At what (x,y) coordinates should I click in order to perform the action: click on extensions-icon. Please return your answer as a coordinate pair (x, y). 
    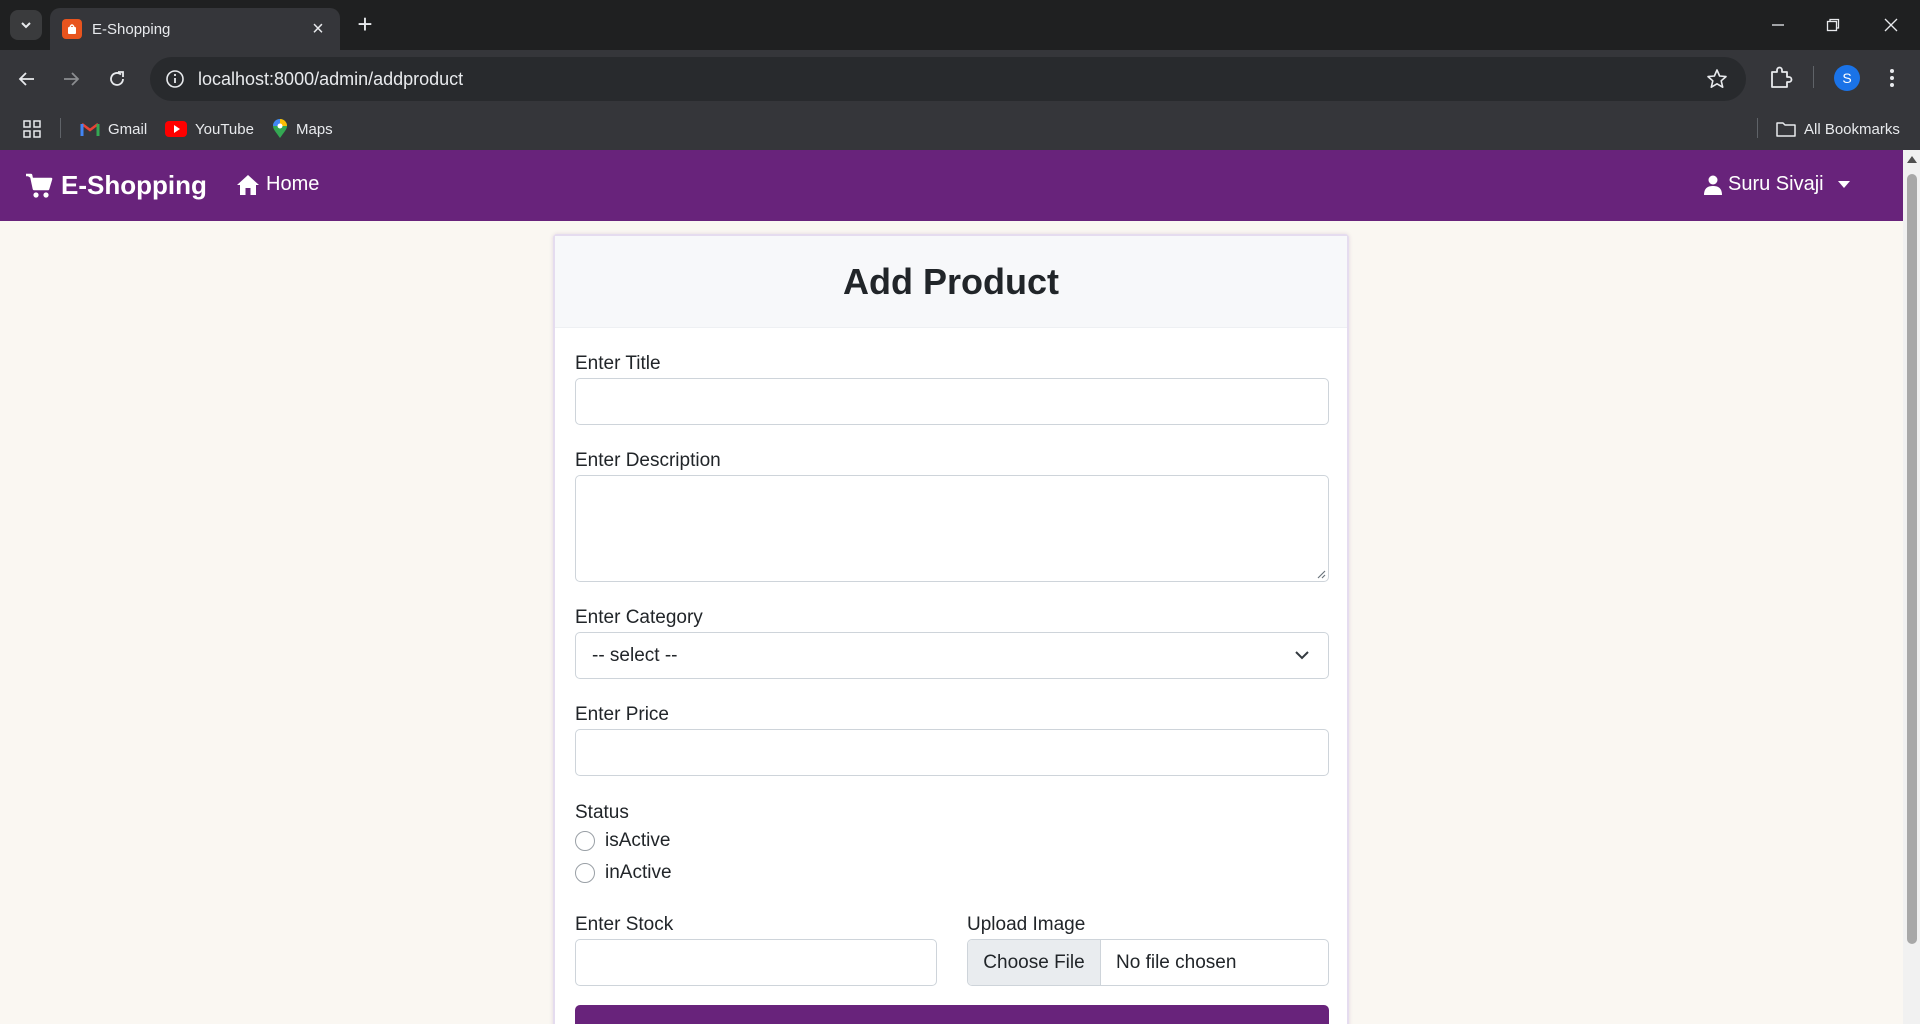
    Looking at the image, I should click on (1781, 77).